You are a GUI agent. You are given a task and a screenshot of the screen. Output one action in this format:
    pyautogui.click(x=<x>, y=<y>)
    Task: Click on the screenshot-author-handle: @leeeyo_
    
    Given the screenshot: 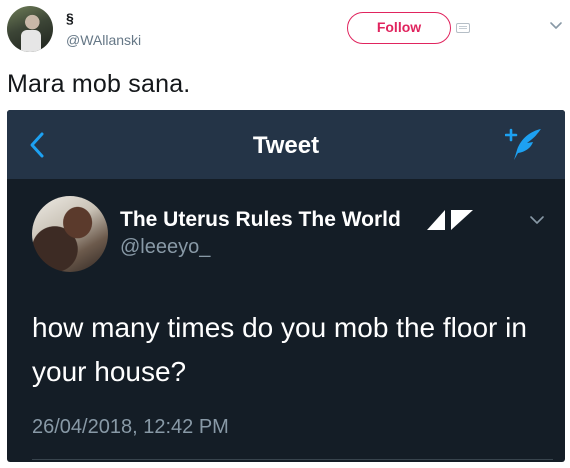 What is the action you would take?
    pyautogui.click(x=165, y=247)
    